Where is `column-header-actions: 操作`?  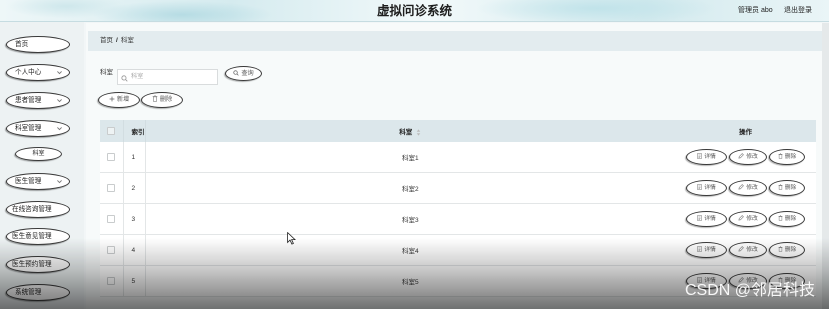 column-header-actions: 操作 is located at coordinates (745, 131).